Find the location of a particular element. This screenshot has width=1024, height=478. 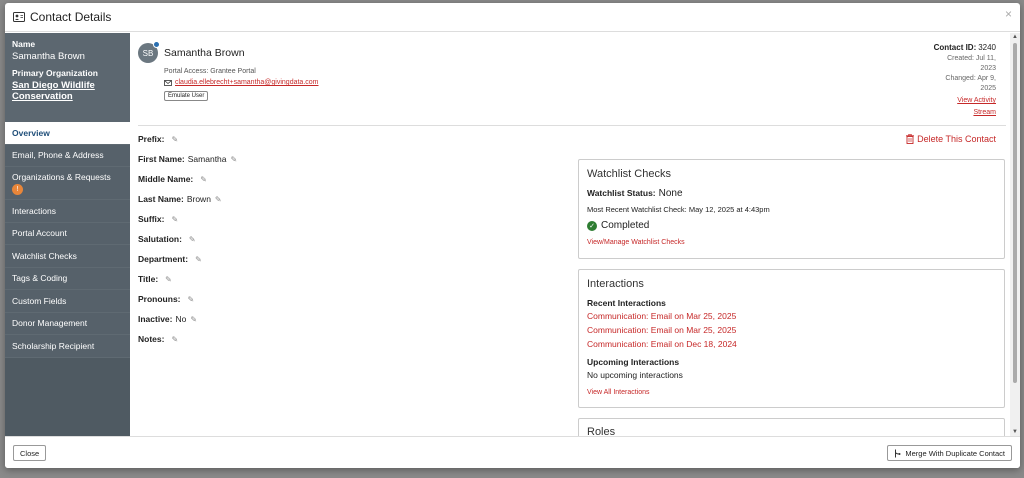

field-department: Department: ✎ is located at coordinates (170, 259).